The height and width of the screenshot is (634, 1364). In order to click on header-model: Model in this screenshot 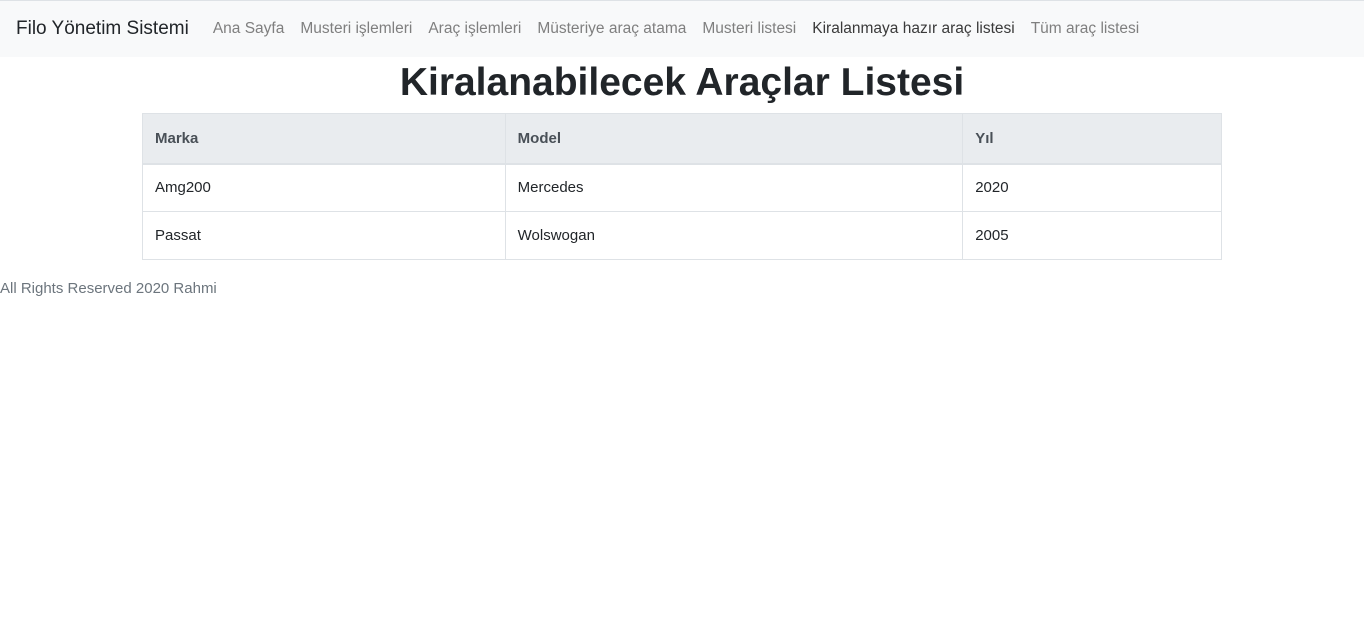, I will do `click(734, 139)`.